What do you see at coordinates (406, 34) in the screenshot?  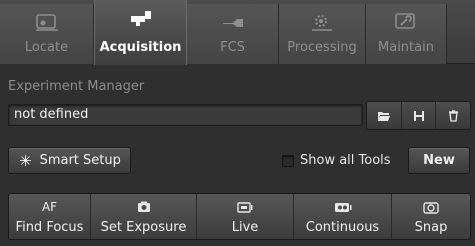 I see `tab-maintain: Maintain` at bounding box center [406, 34].